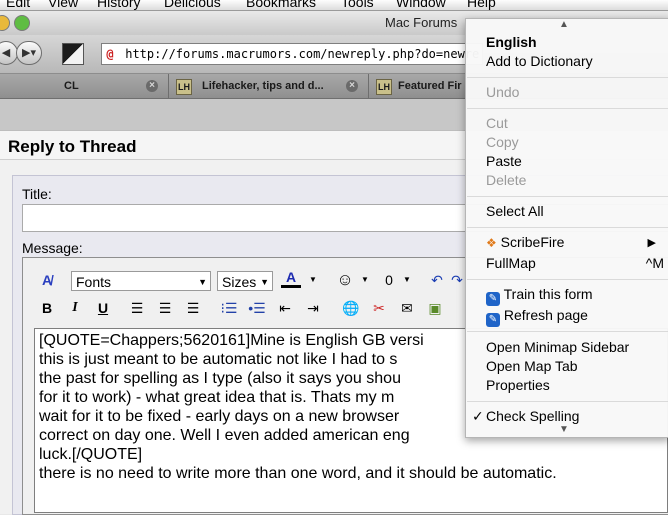  Describe the element at coordinates (239, 282) in the screenshot. I see `size-select-value: Sizes` at that location.